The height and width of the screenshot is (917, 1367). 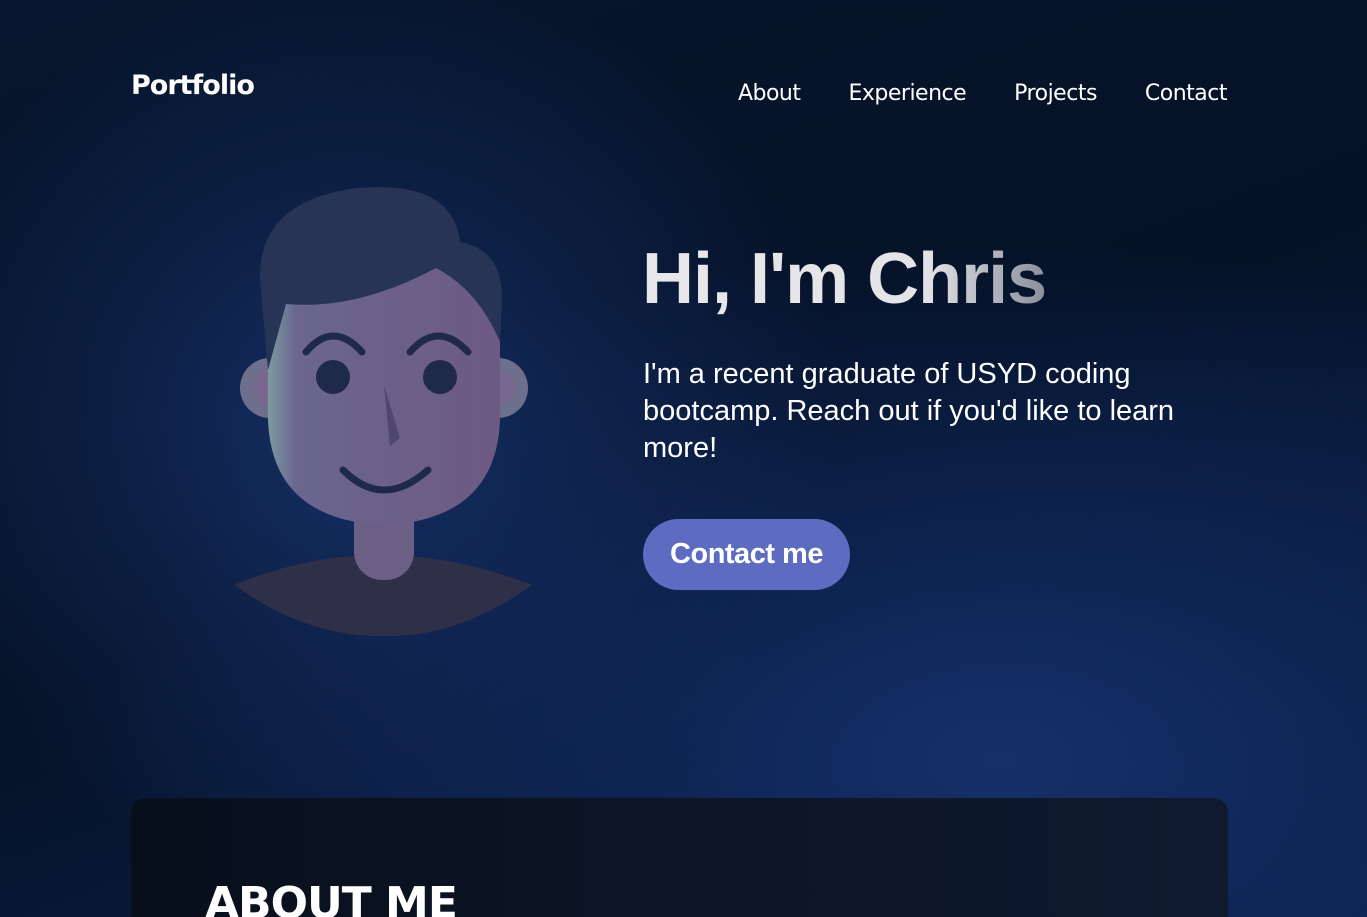 I want to click on nav-link-experience: Experience, so click(x=907, y=93).